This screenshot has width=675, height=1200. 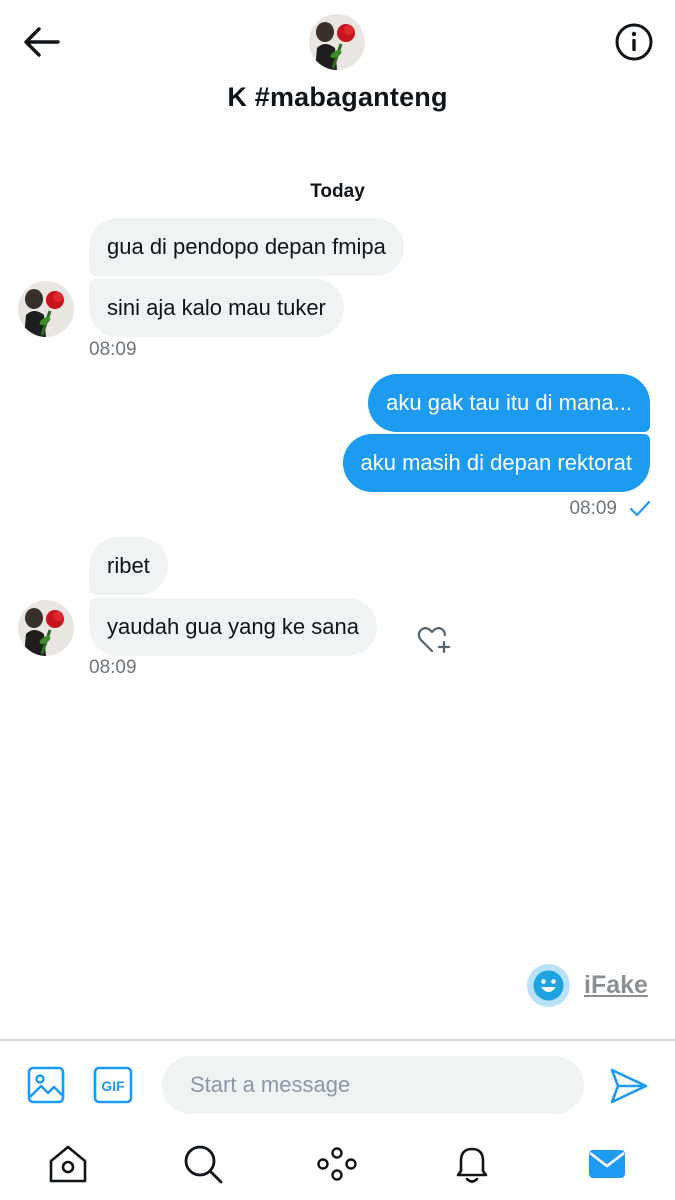 I want to click on back-button, so click(x=42, y=42).